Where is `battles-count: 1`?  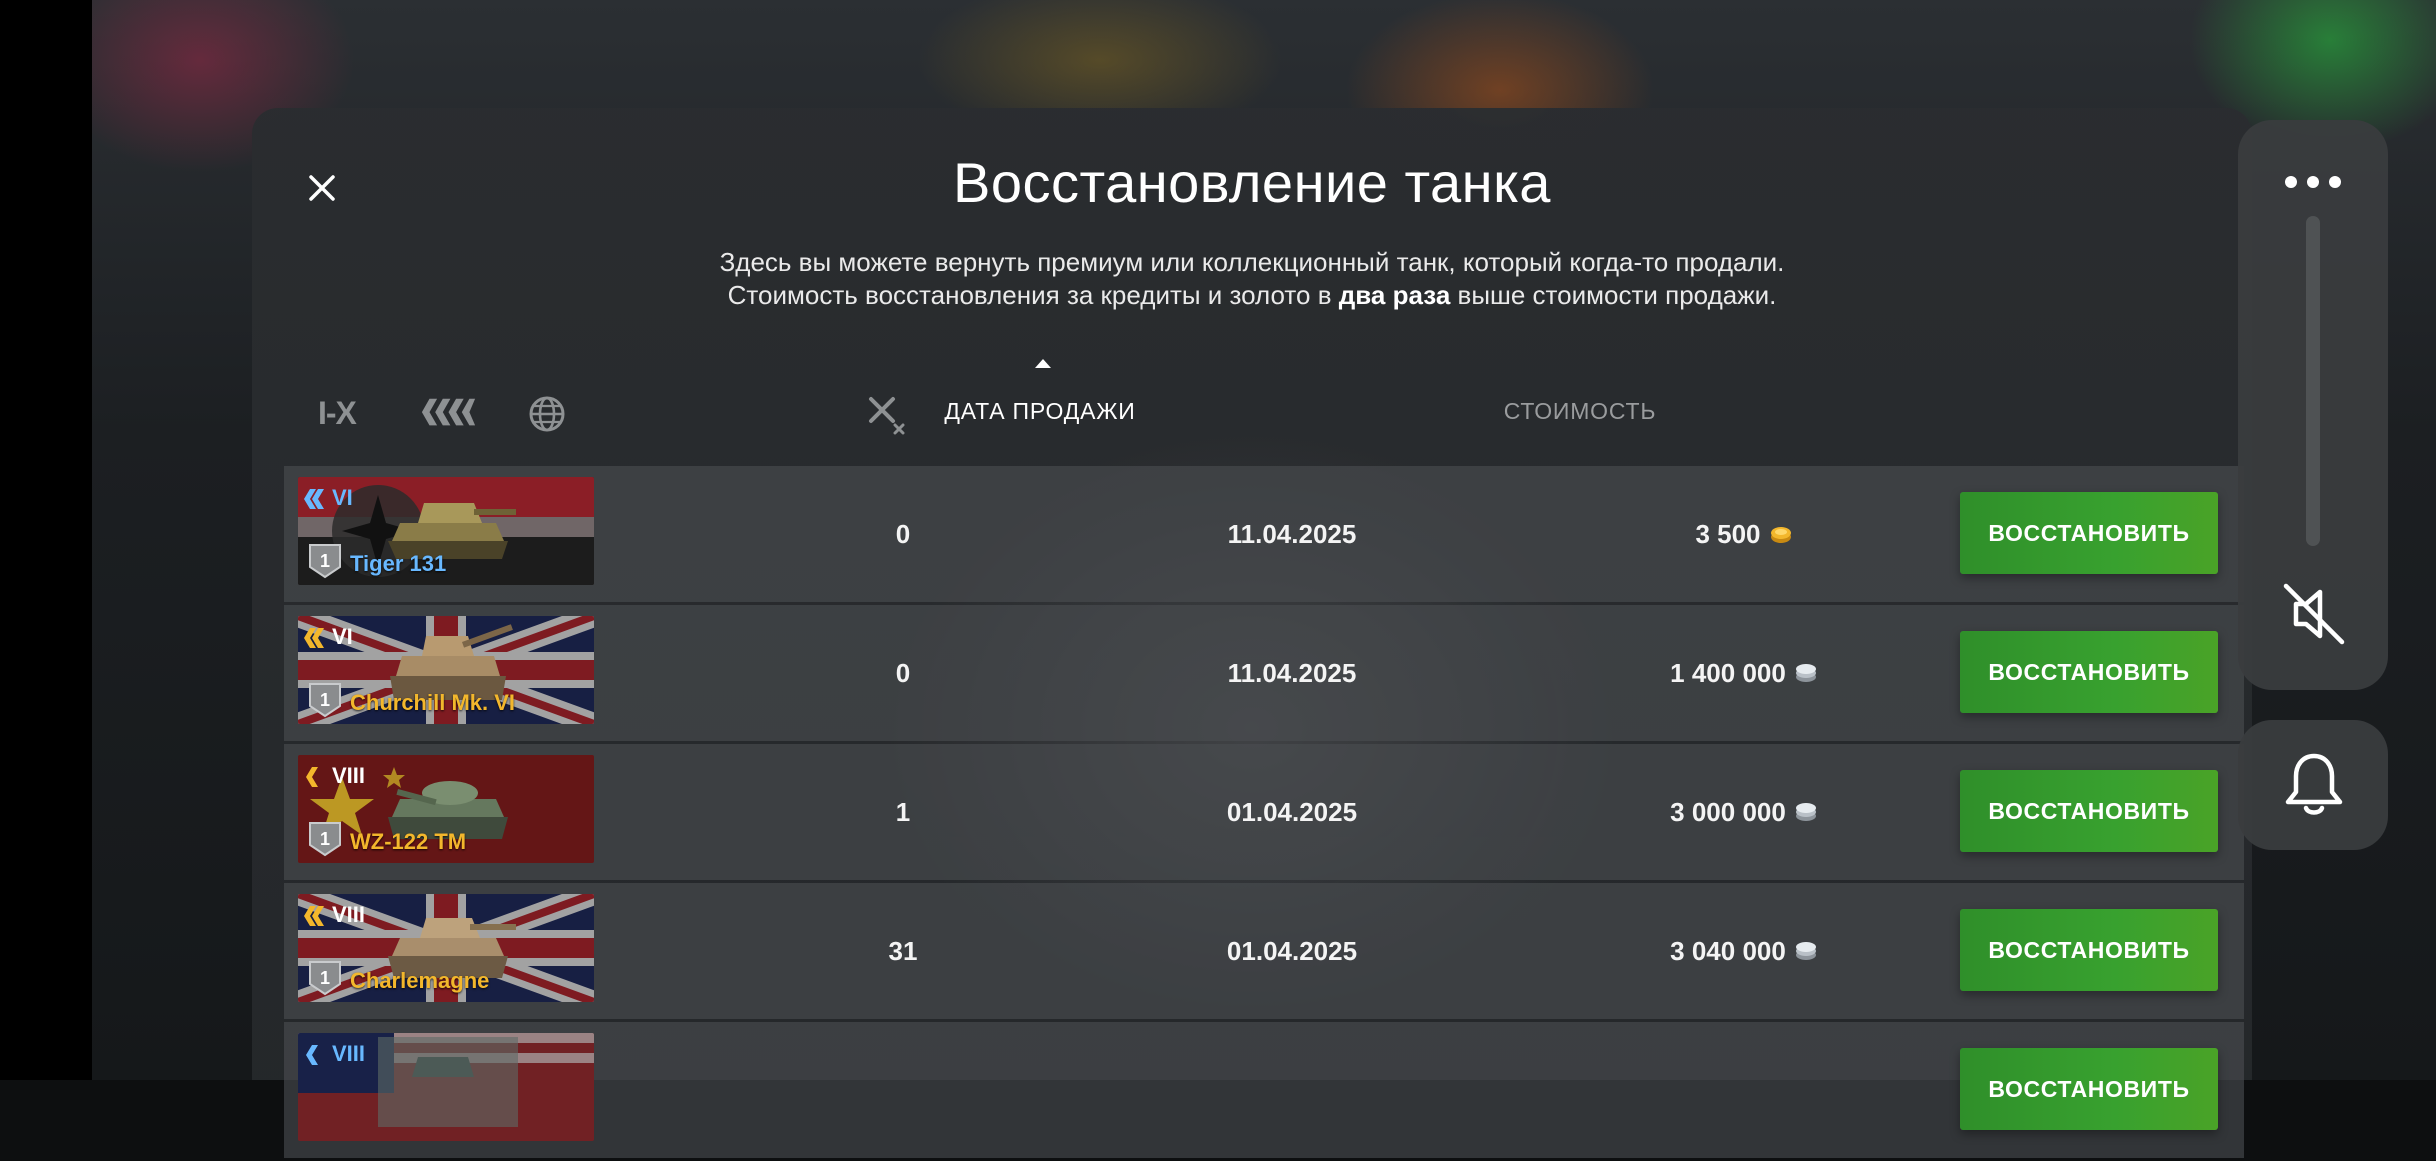 battles-count: 1 is located at coordinates (903, 811).